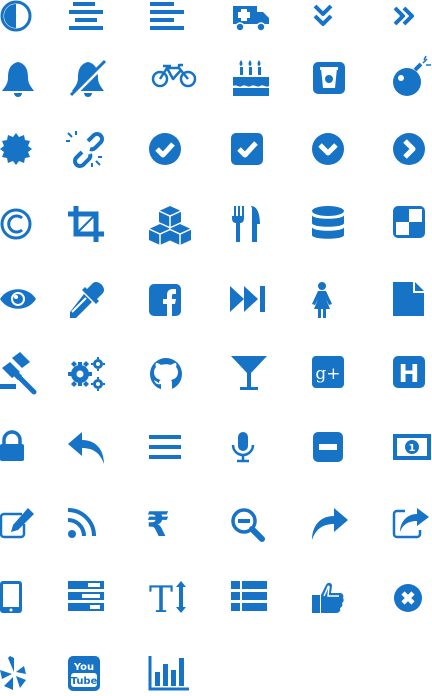 The width and height of the screenshot is (432, 696). I want to click on rupee-icon: ₹, so click(167, 526).